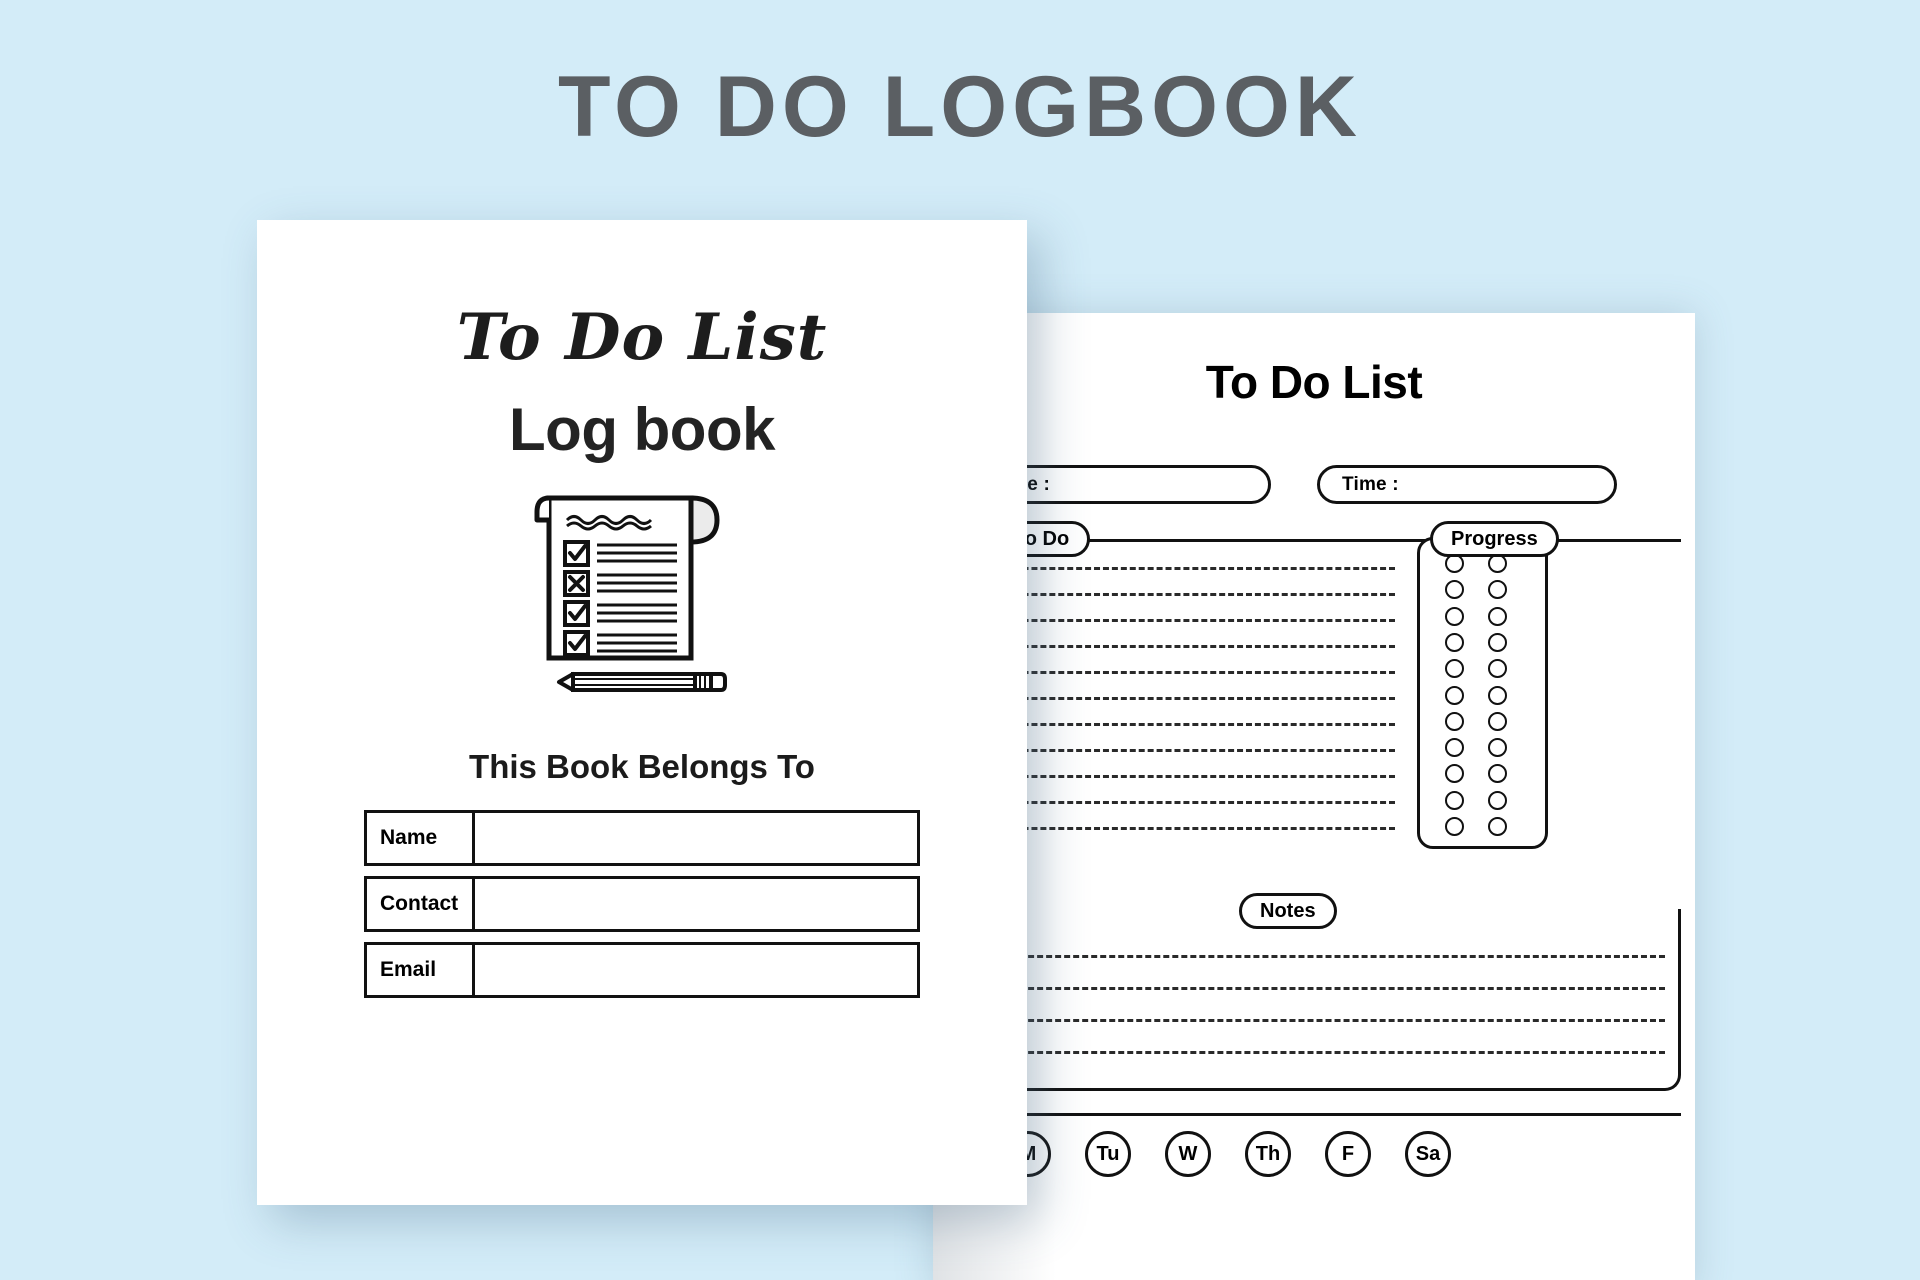 This screenshot has width=1920, height=1280. What do you see at coordinates (642, 337) in the screenshot?
I see `cover-script-title: To Do List` at bounding box center [642, 337].